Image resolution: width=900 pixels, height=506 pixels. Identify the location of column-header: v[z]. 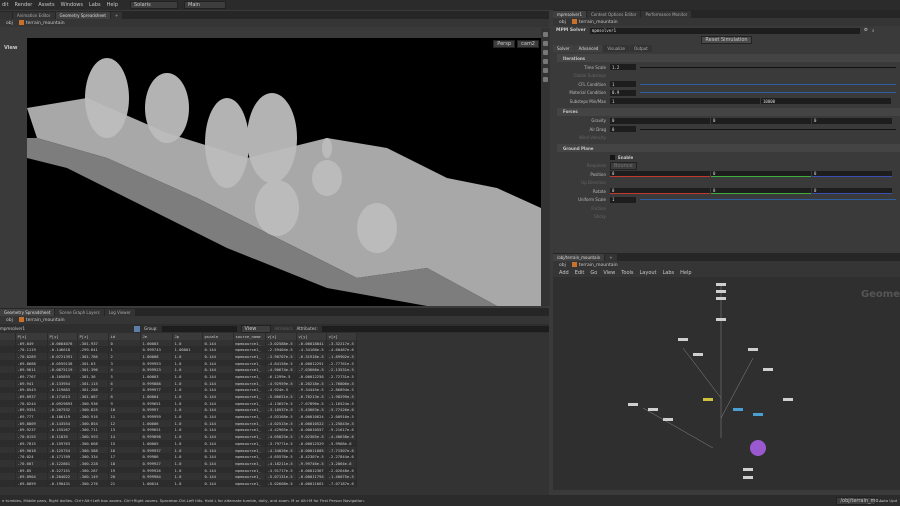
(341, 336).